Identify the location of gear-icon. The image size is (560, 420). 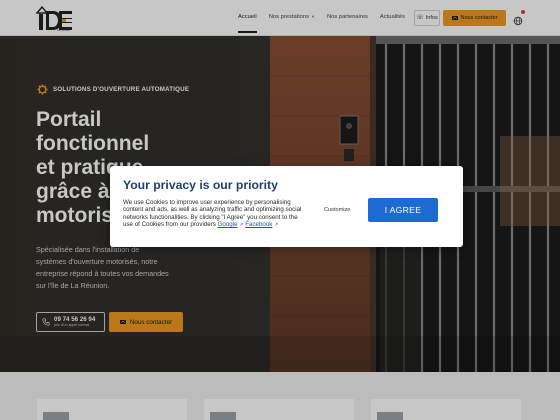
(42, 89).